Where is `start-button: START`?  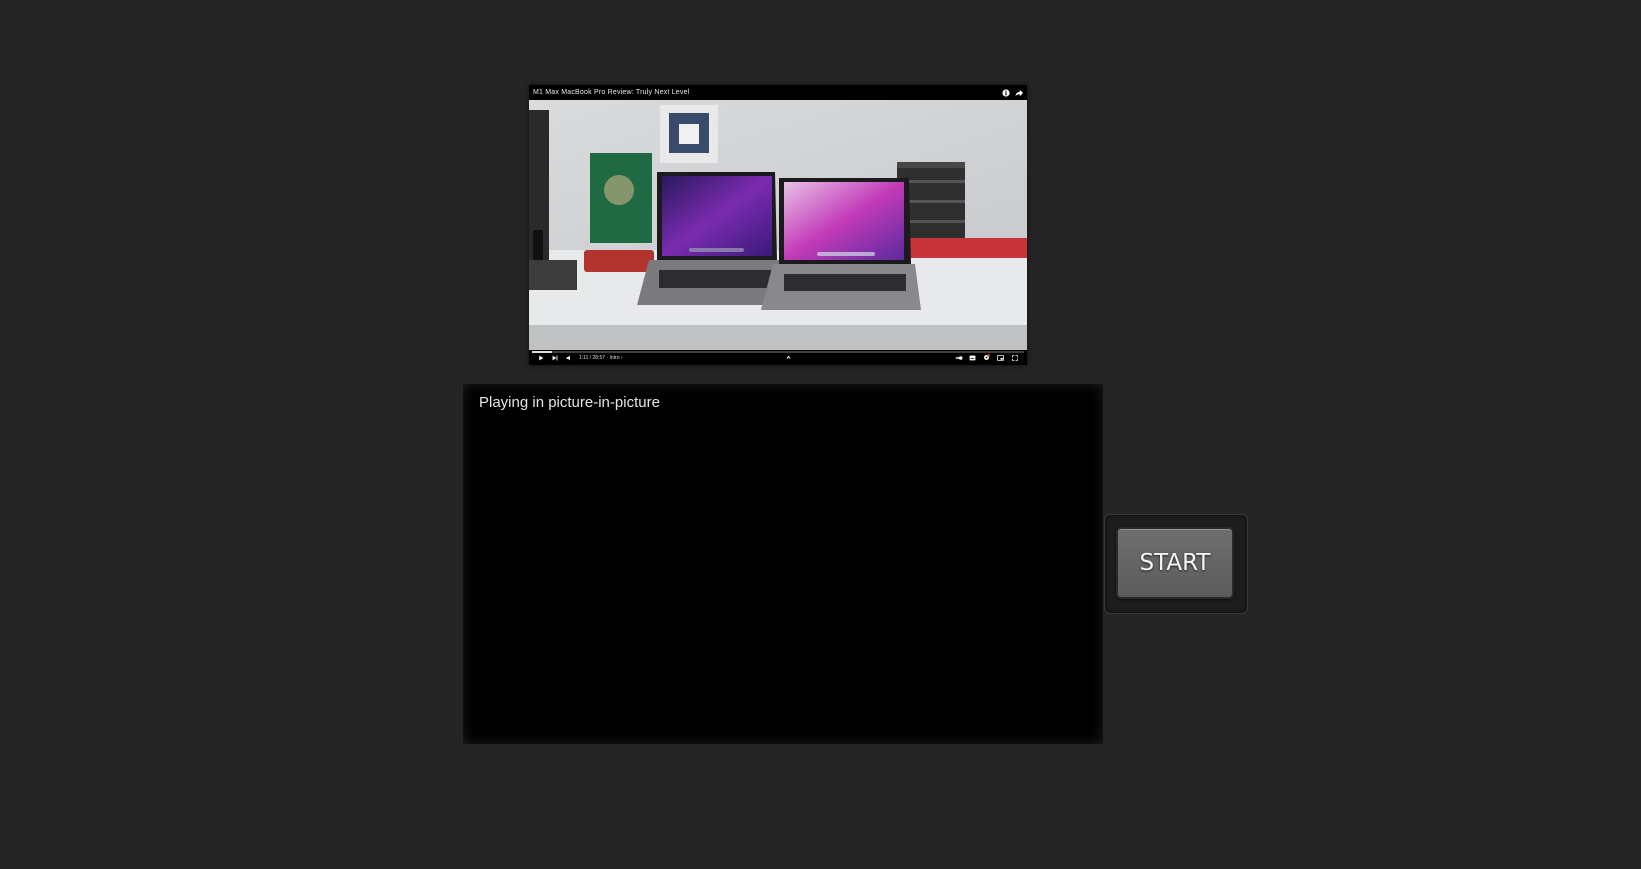 start-button: START is located at coordinates (1175, 563).